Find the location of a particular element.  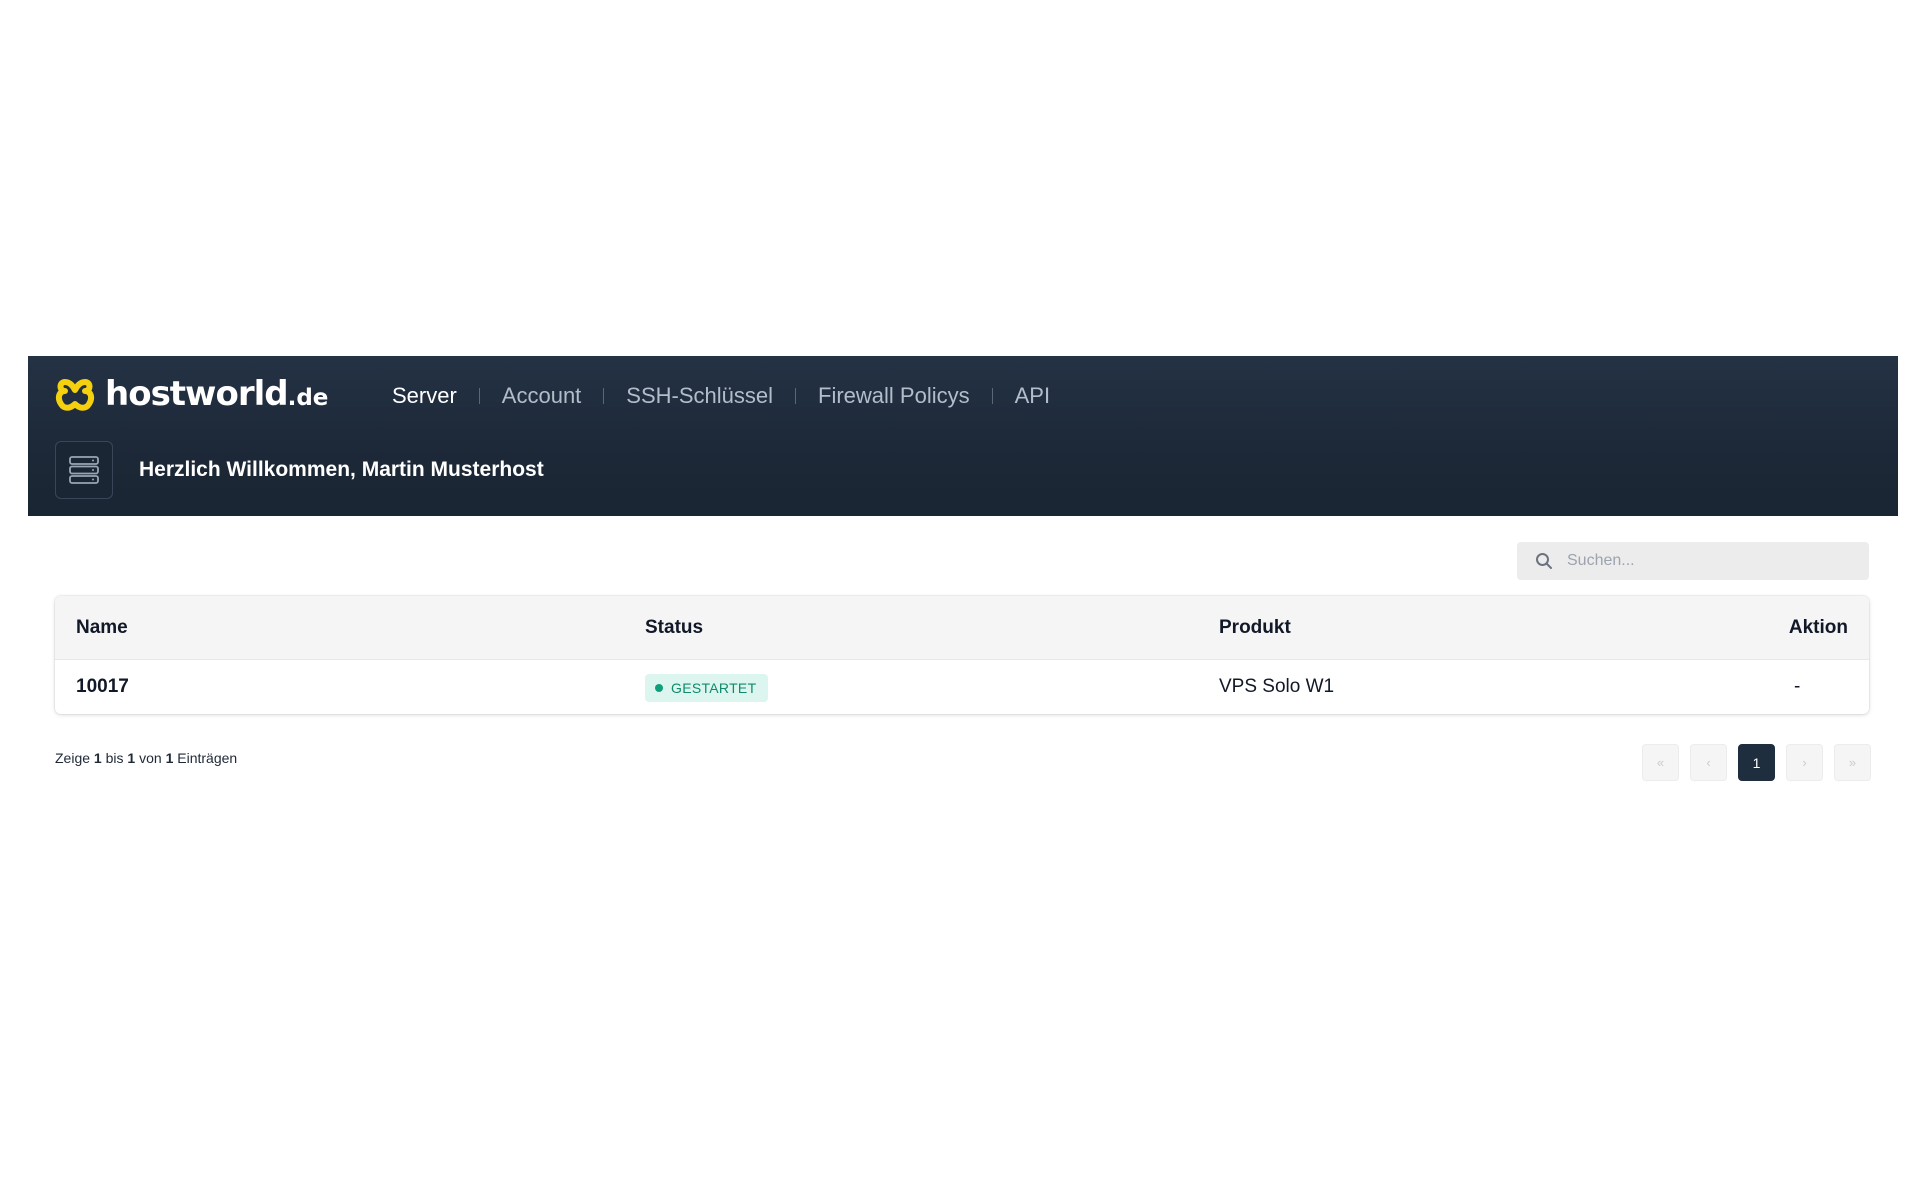

server-icon-box is located at coordinates (84, 470).